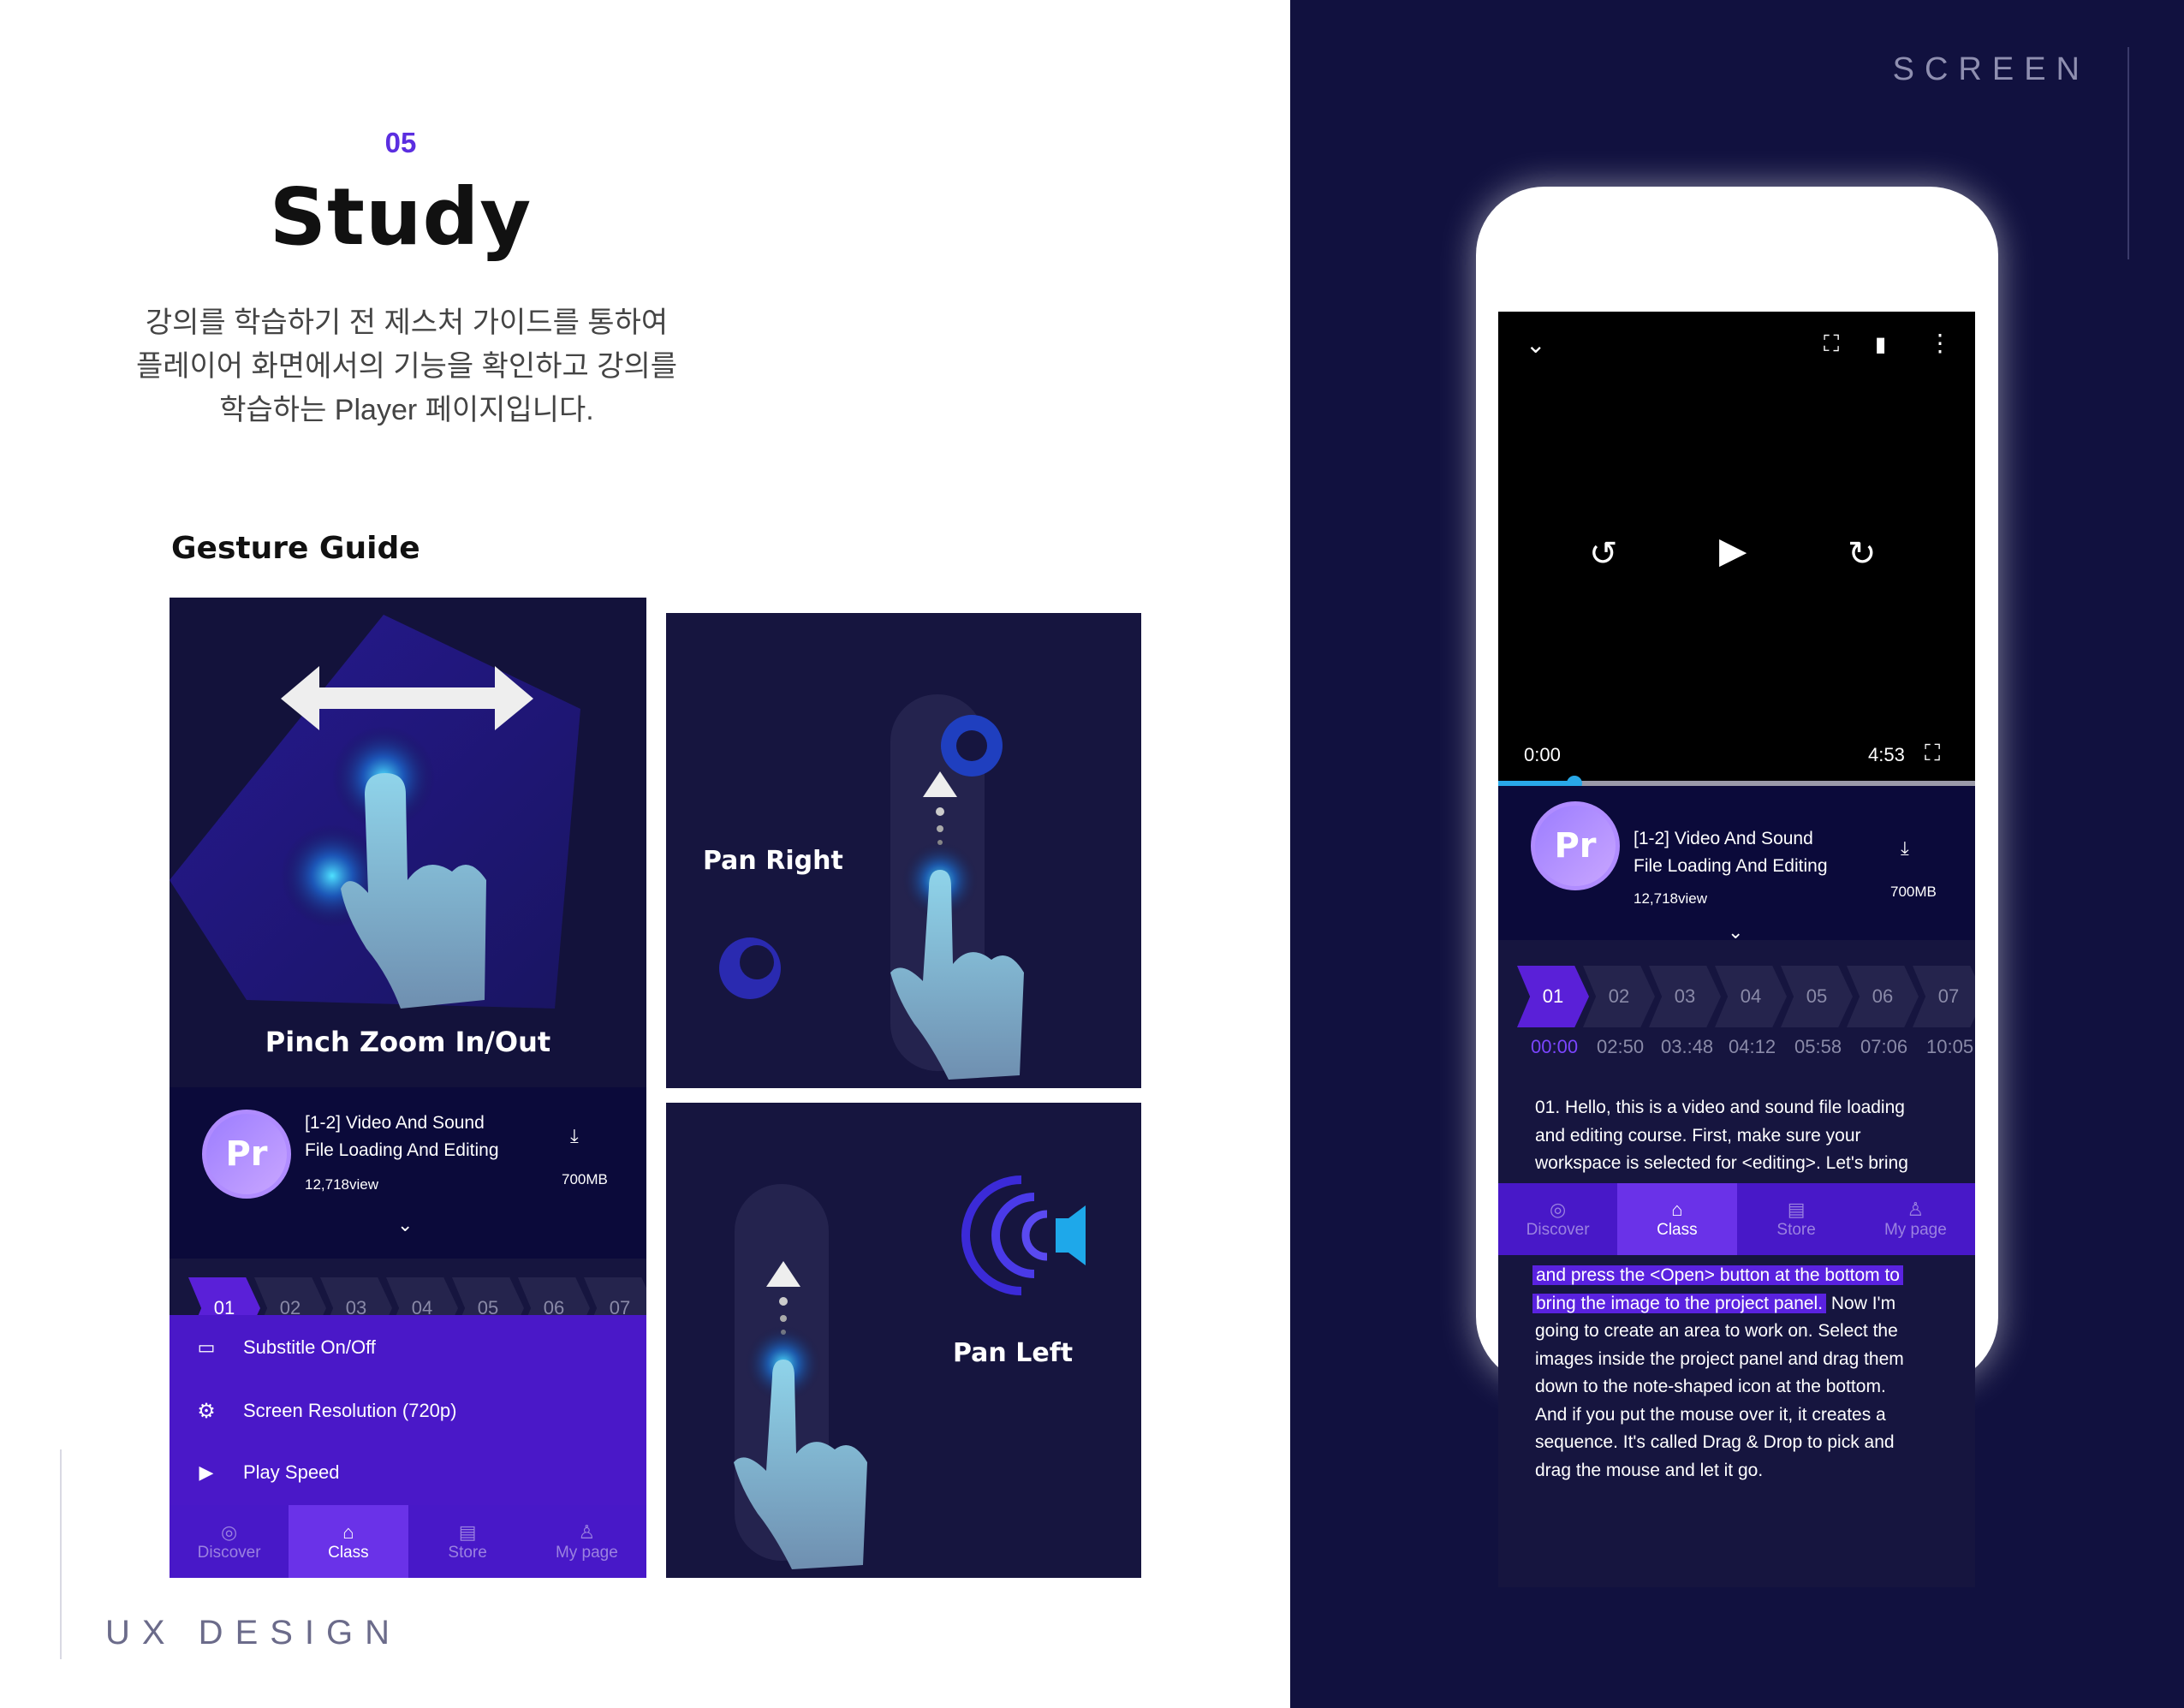 The image size is (2184, 1708). I want to click on mini-chapter: 06, so click(554, 1296).